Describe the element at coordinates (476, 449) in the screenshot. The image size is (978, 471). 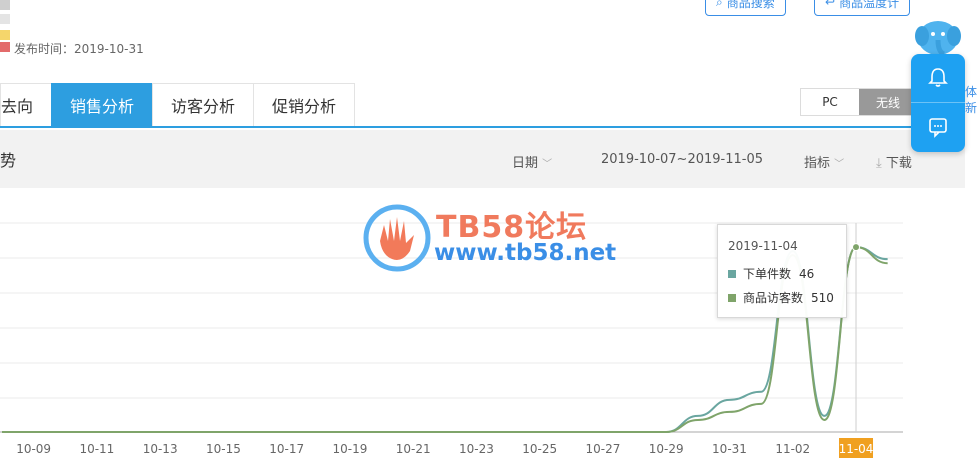
I see `x-tick-label: 10-23` at that location.